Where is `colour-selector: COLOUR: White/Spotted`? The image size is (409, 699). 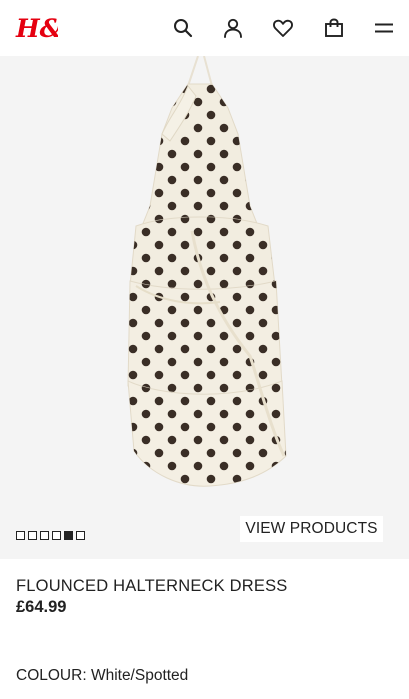
colour-selector: COLOUR: White/Spotted is located at coordinates (102, 676).